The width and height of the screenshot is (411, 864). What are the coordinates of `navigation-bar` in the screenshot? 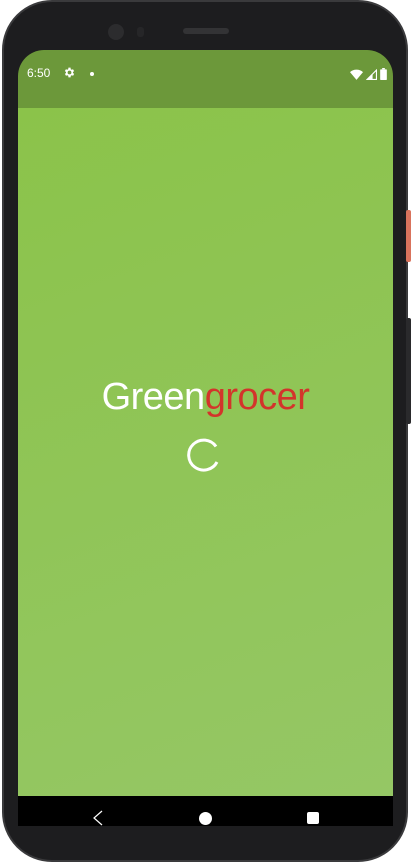 It's located at (205, 811).